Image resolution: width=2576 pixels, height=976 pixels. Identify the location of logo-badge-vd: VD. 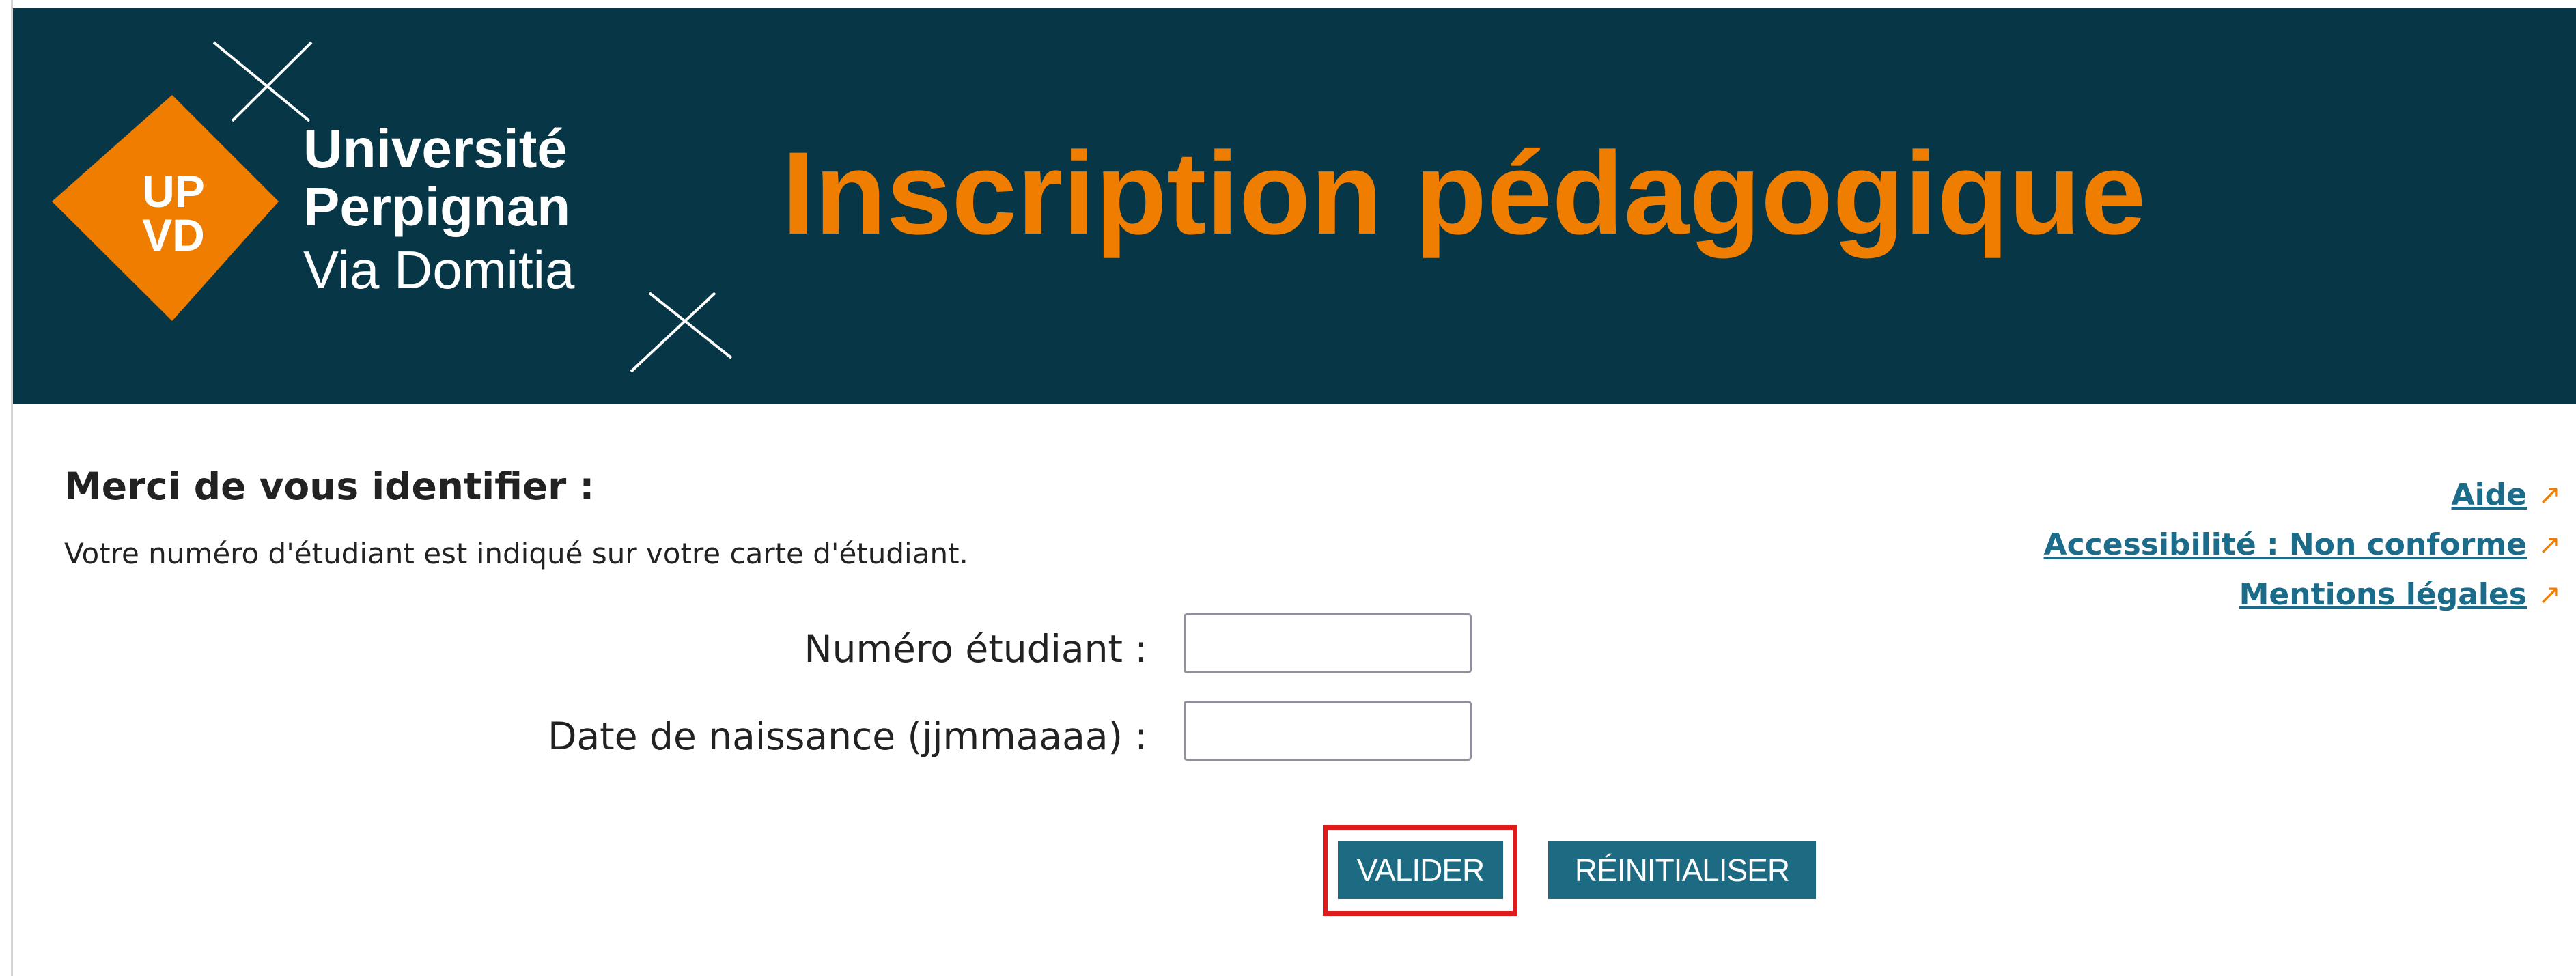
(173, 235).